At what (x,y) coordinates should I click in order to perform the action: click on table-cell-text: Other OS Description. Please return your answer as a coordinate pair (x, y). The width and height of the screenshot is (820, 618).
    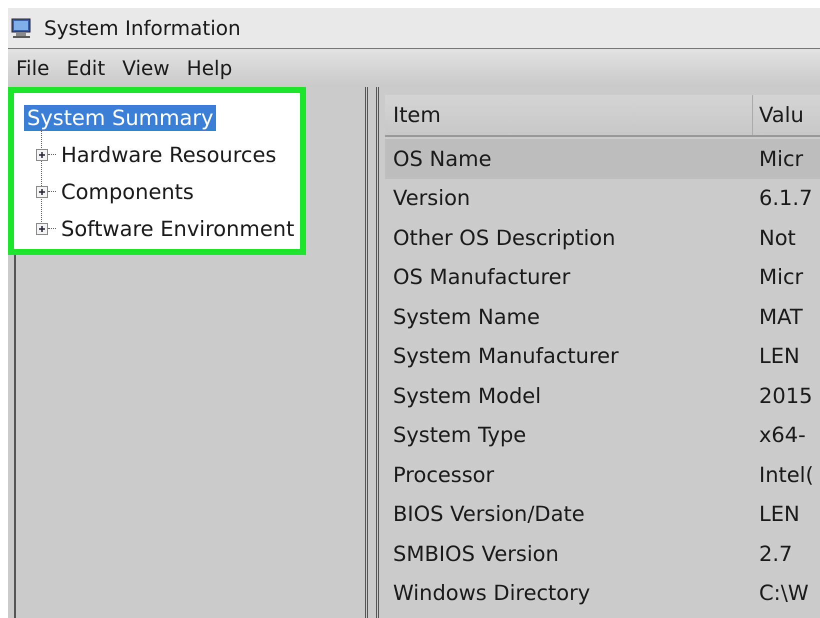
    Looking at the image, I should click on (504, 238).